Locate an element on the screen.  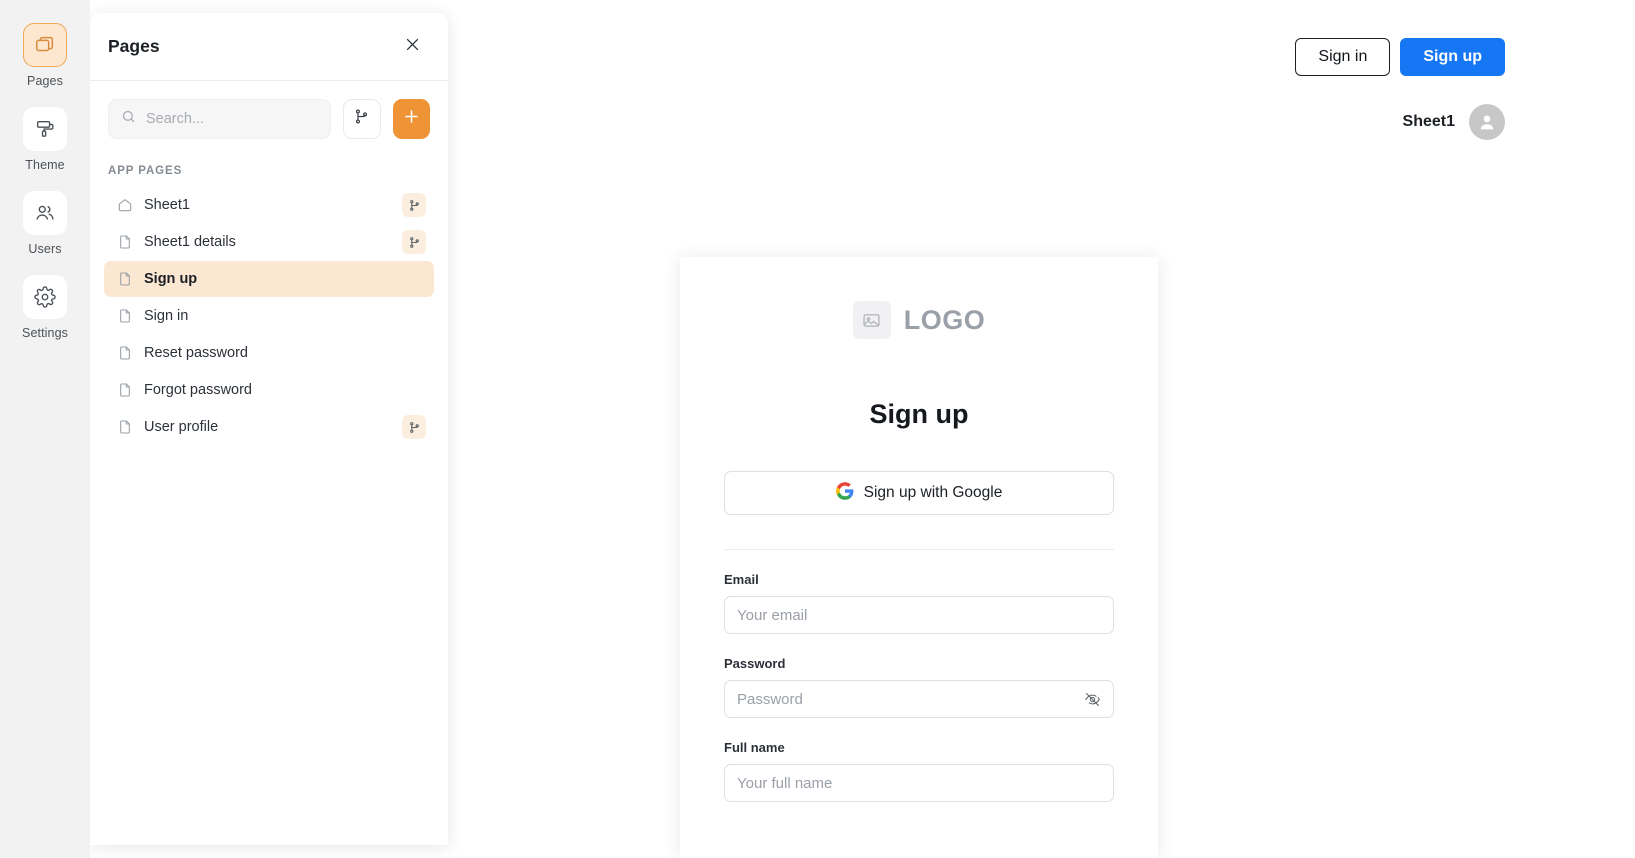
theme-icon-box is located at coordinates (45, 129).